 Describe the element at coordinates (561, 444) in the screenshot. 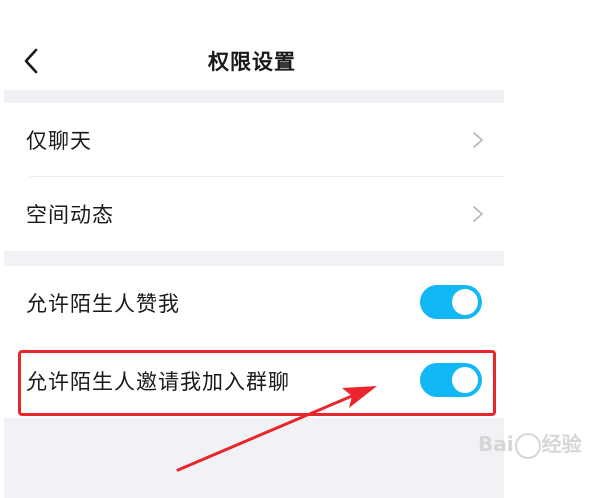

I see `watermark-suffix: 经验` at that location.